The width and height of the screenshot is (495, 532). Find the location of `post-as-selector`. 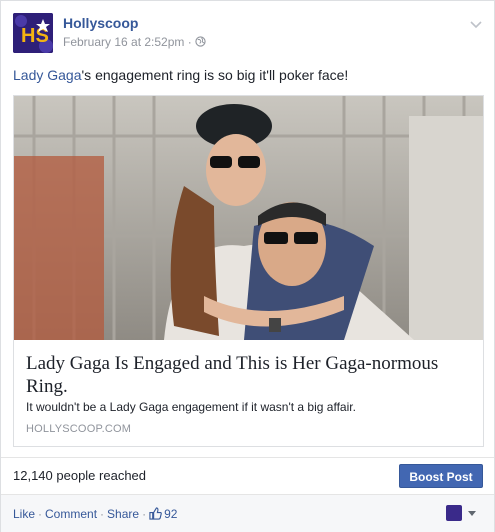

post-as-selector is located at coordinates (462, 513).